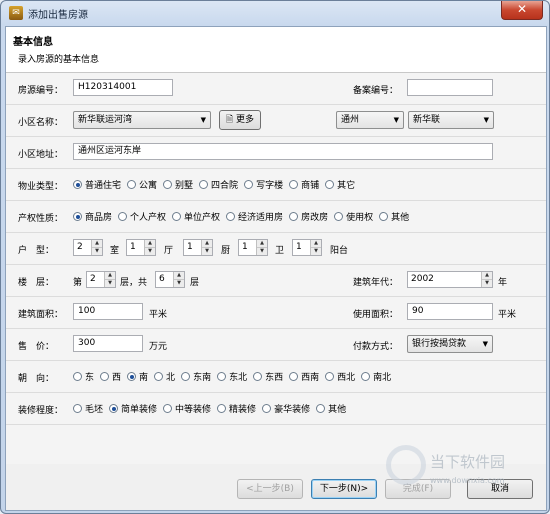 The width and height of the screenshot is (550, 514). I want to click on radio-label: 西, so click(117, 378).